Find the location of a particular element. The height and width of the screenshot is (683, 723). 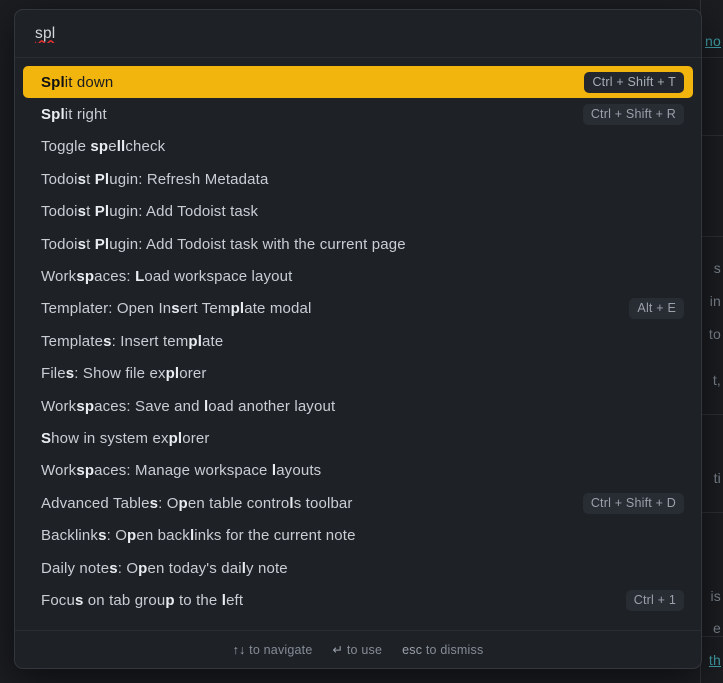

command-result-title: Focus on tab group to the left is located at coordinates (142, 600).